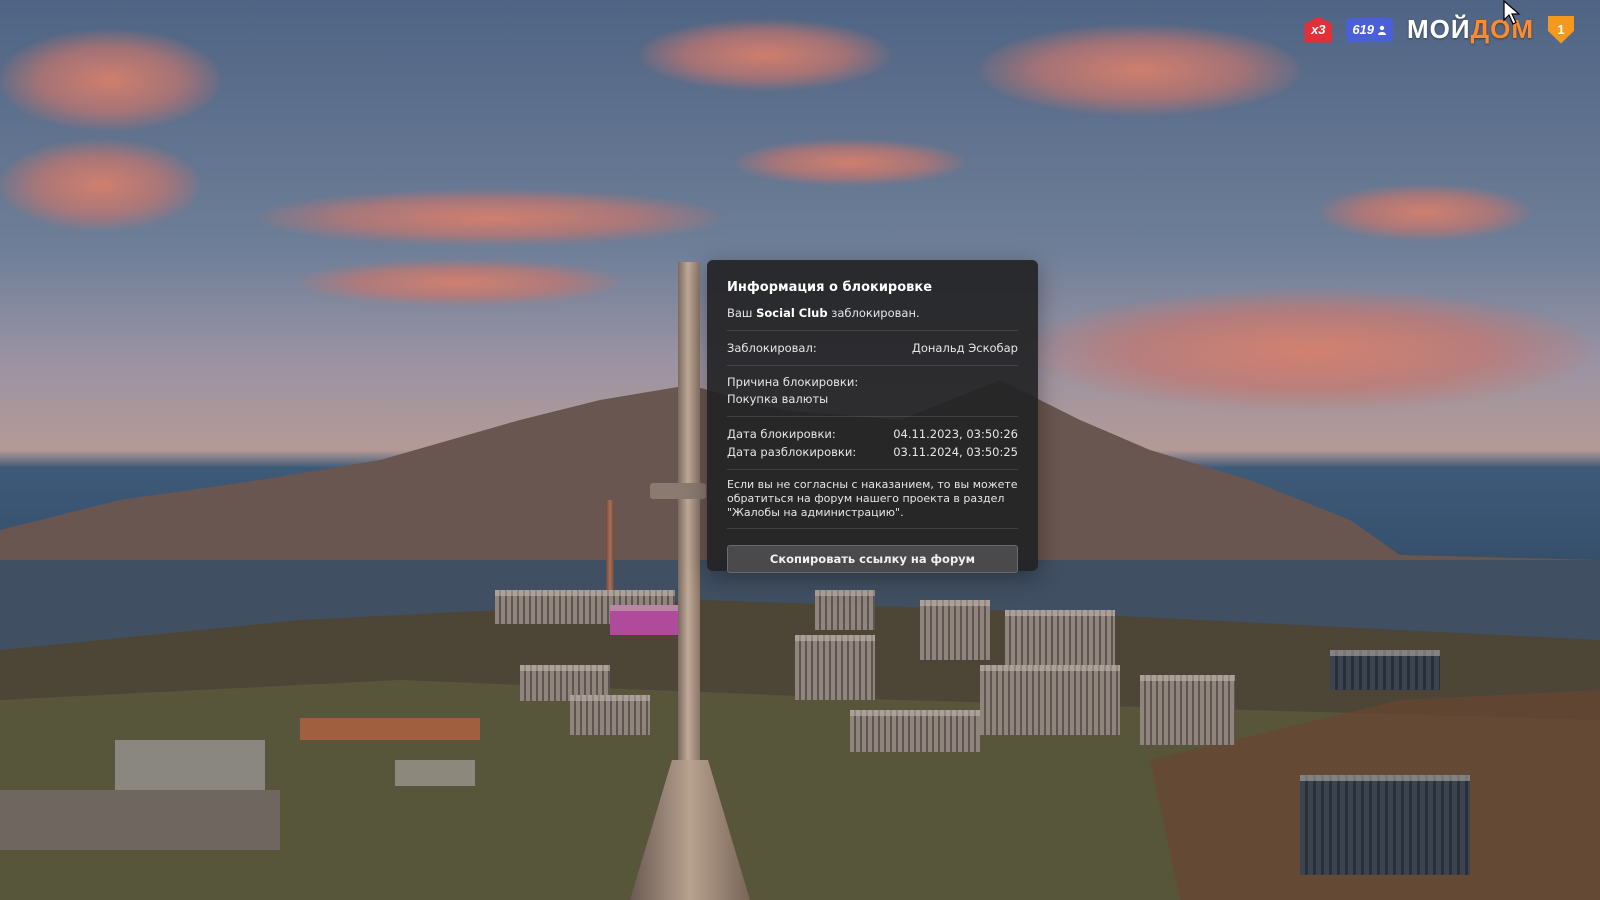 This screenshot has width=1600, height=900. I want to click on multiplier-badge: x3, so click(1318, 29).